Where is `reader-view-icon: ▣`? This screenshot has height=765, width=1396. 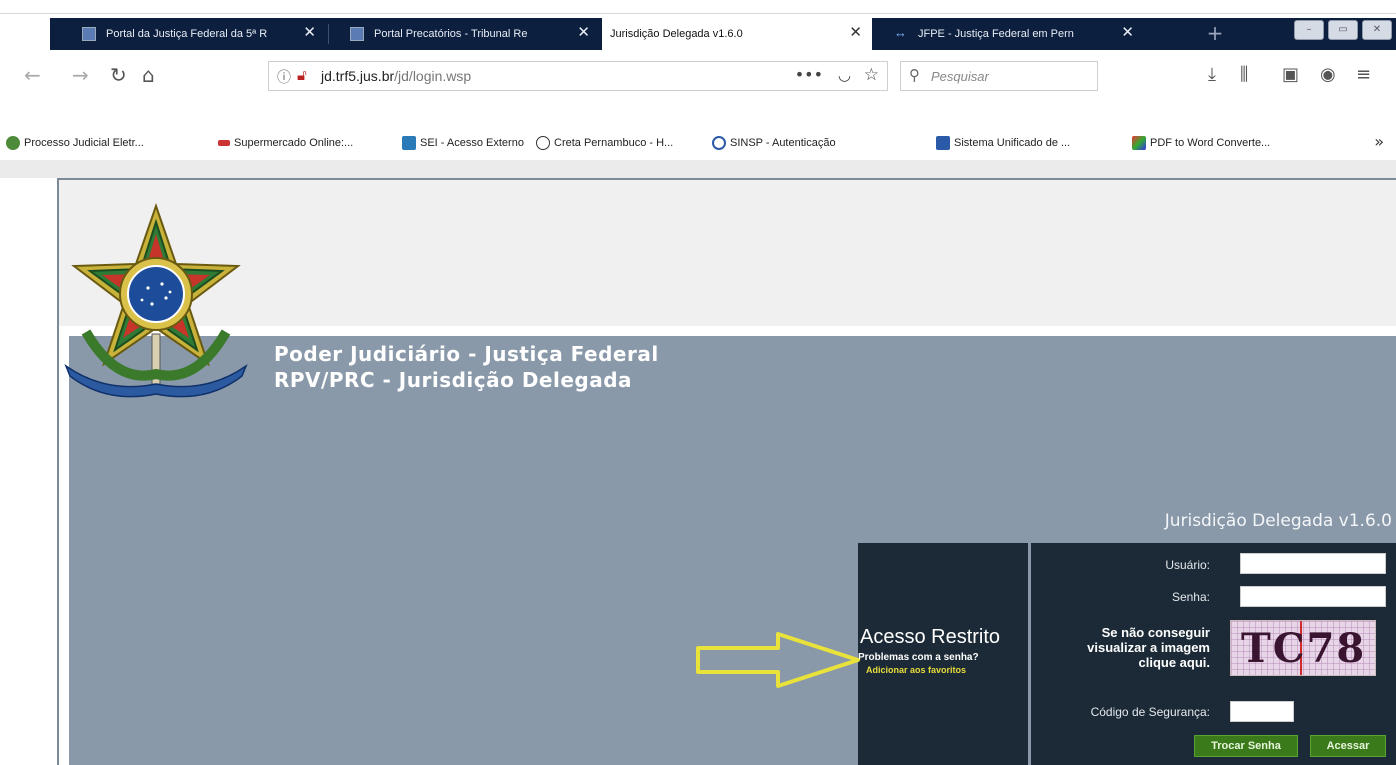
reader-view-icon: ▣ is located at coordinates (1290, 74).